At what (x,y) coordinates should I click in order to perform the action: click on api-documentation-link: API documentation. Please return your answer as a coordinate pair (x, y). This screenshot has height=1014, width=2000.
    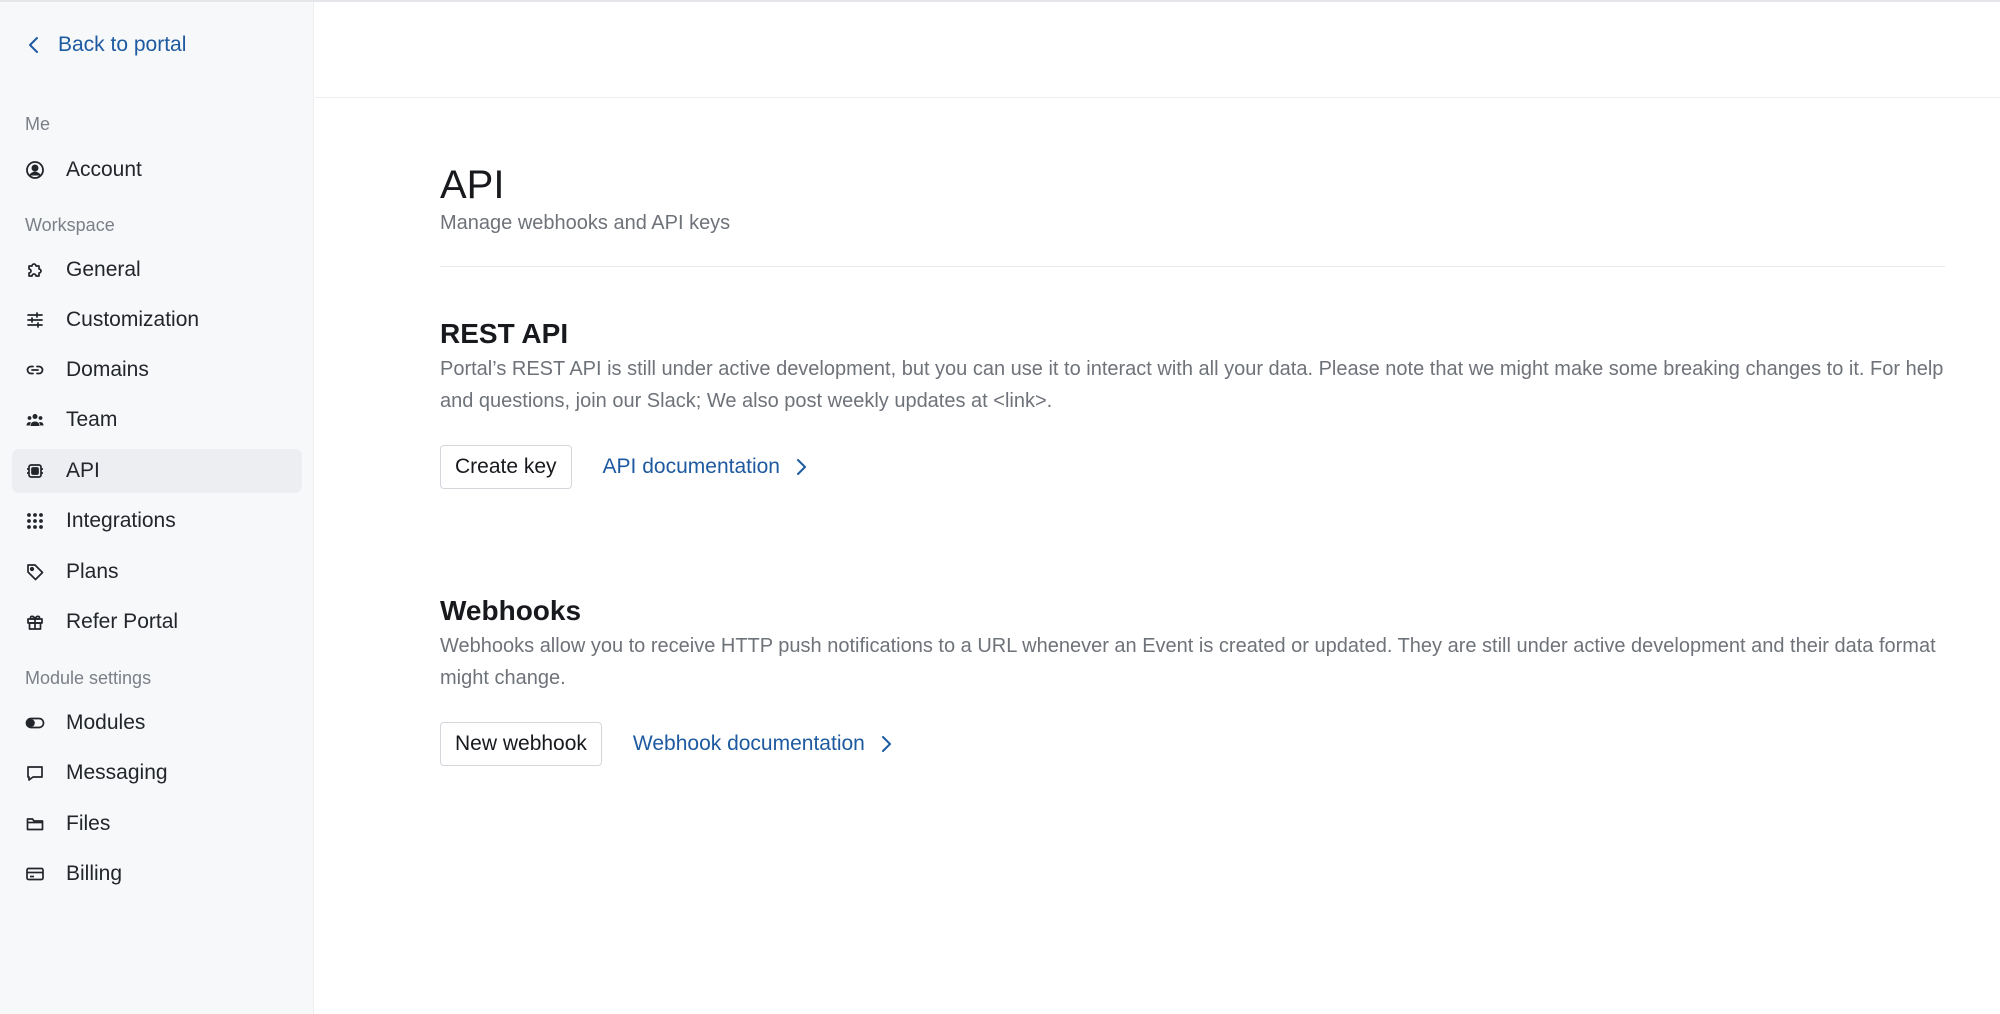
    Looking at the image, I should click on (706, 467).